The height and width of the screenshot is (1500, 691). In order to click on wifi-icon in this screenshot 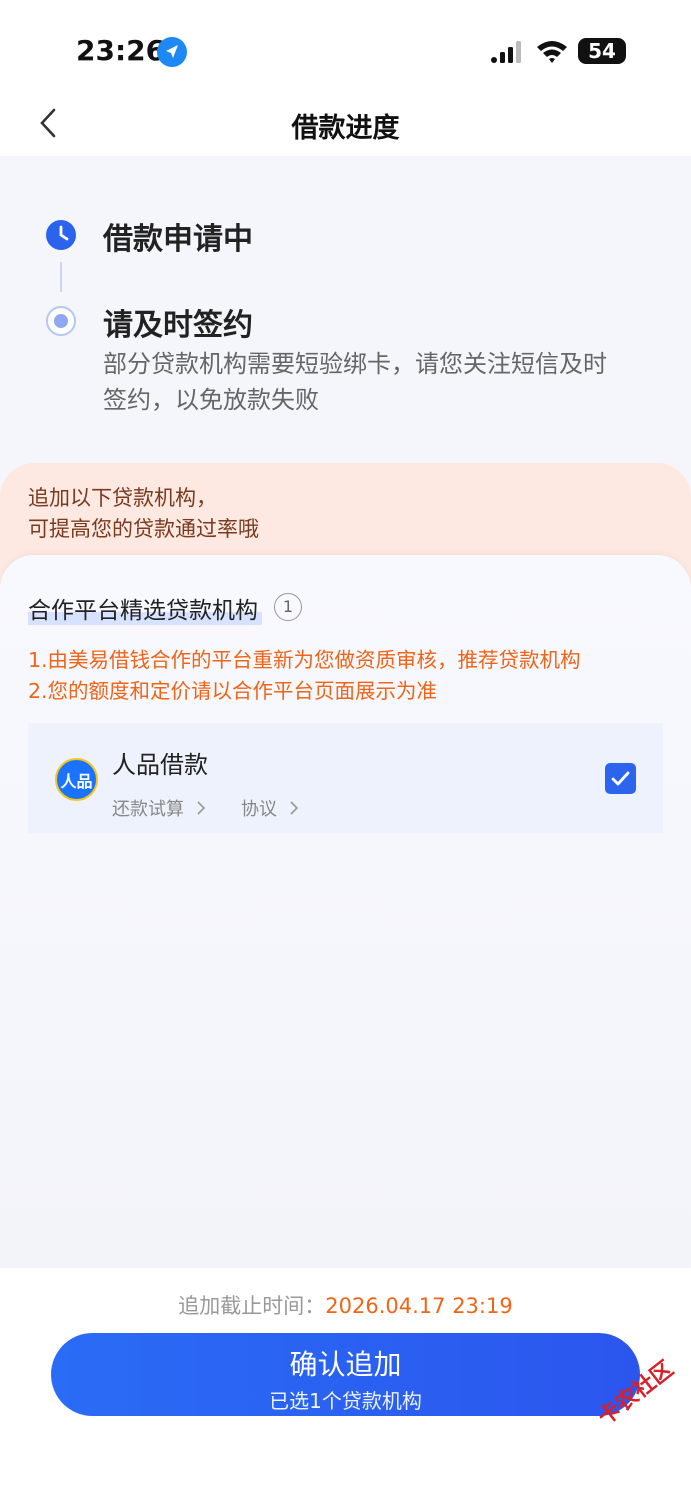, I will do `click(552, 52)`.